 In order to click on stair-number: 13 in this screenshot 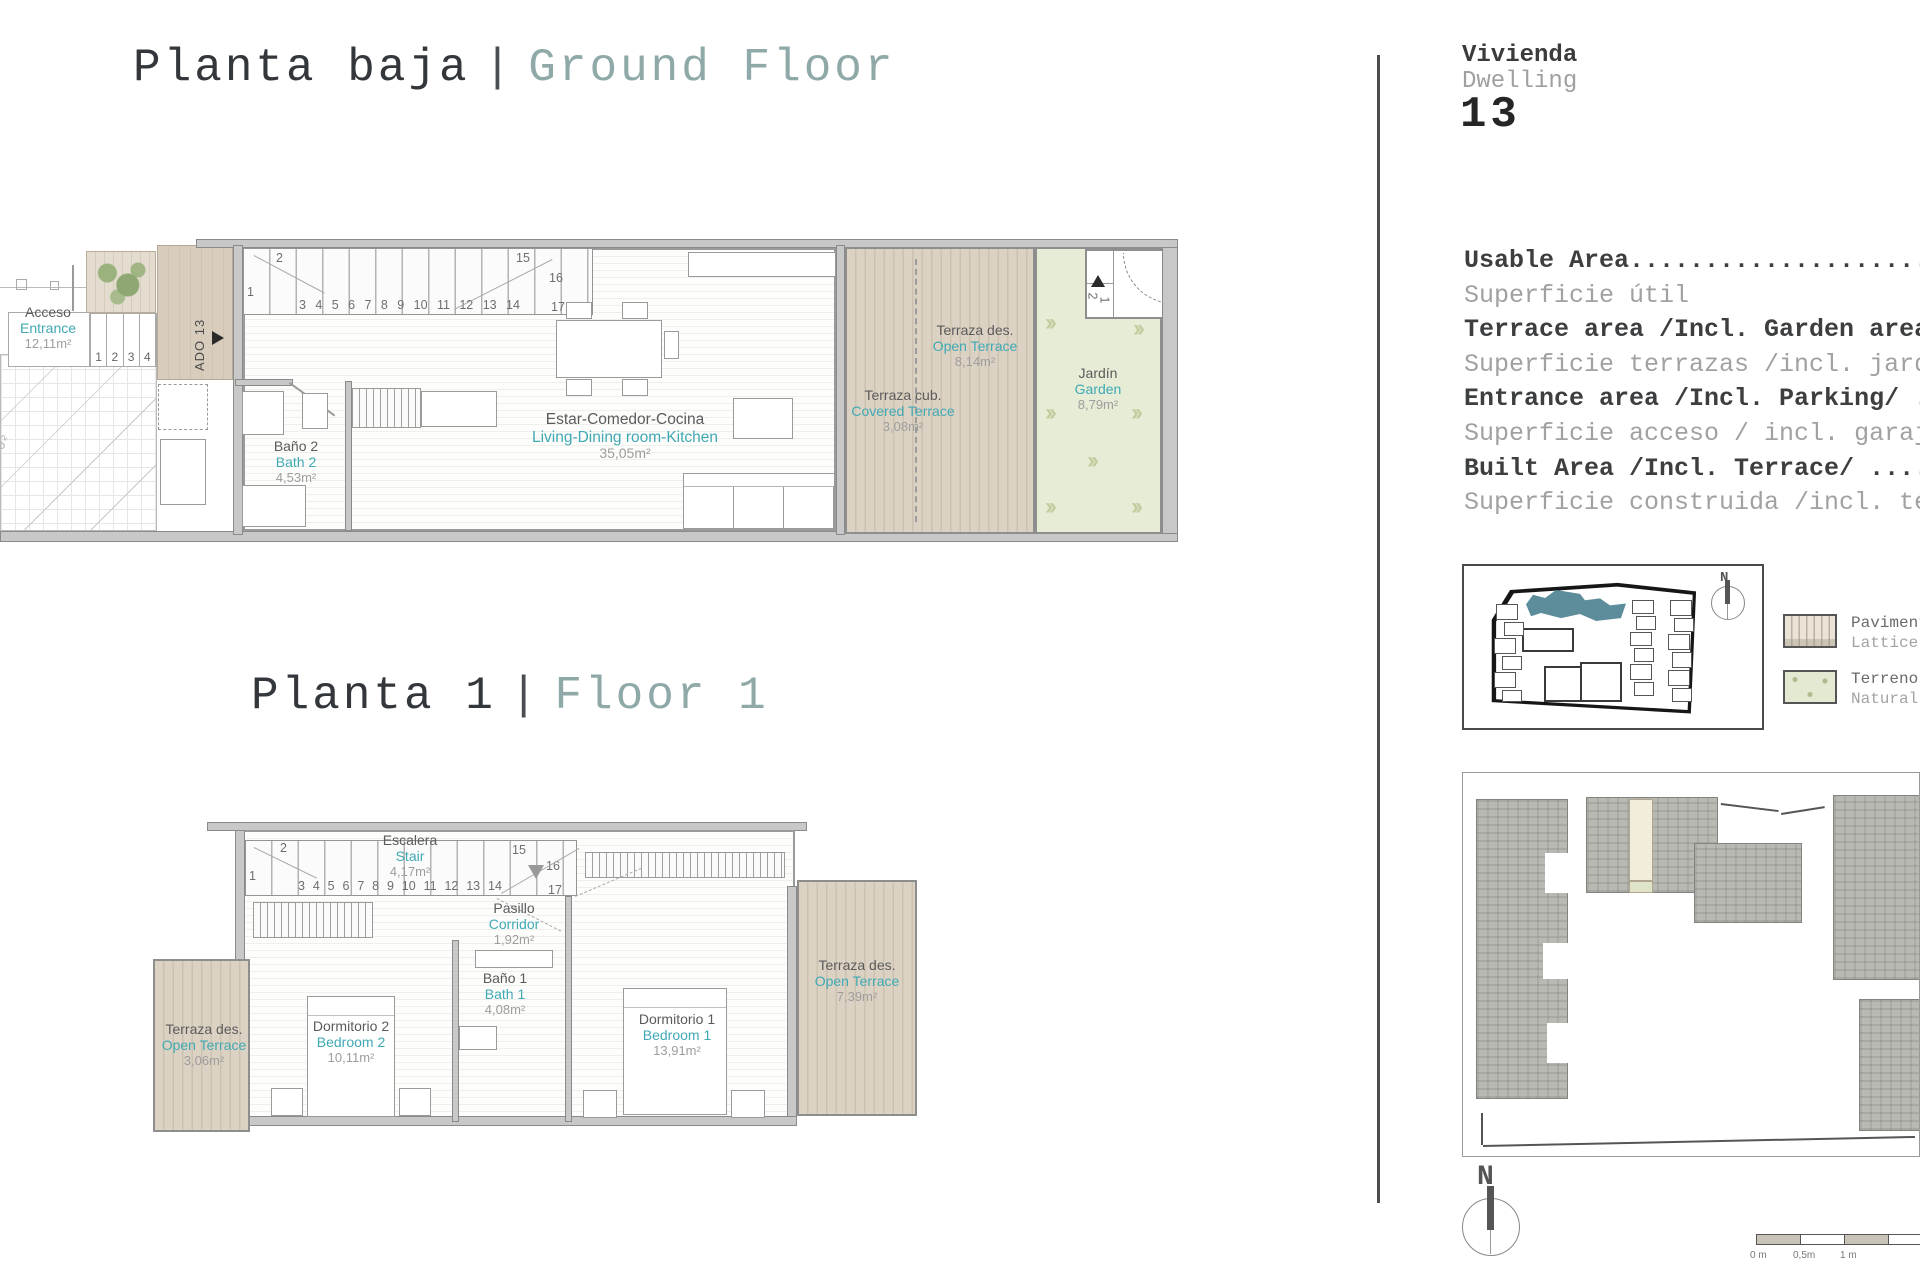, I will do `click(489, 305)`.